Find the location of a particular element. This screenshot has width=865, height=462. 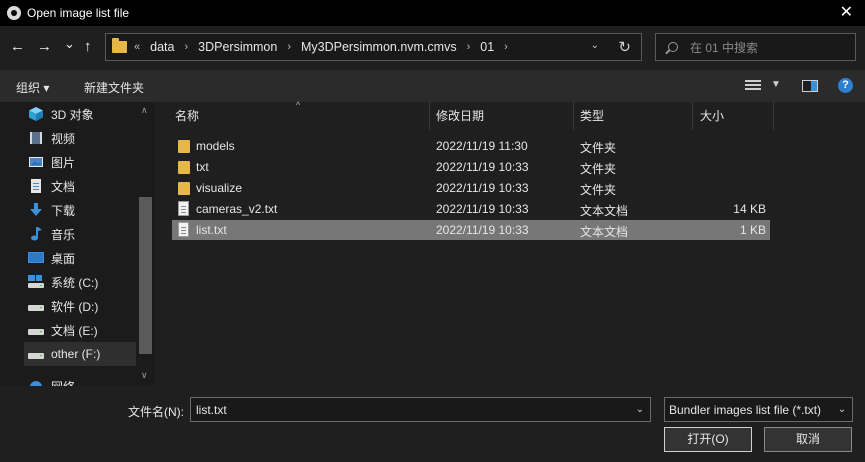

breadcrumb-item: My3DPersimmon.nvm.cmvs is located at coordinates (379, 47).